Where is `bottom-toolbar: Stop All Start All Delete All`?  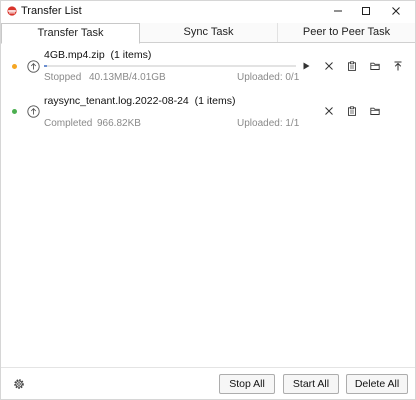 bottom-toolbar: Stop All Start All Delete All is located at coordinates (208, 383).